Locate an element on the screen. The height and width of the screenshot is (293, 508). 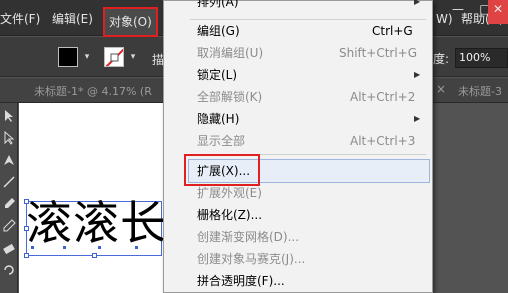
menu-separator is located at coordinates (308, 19).